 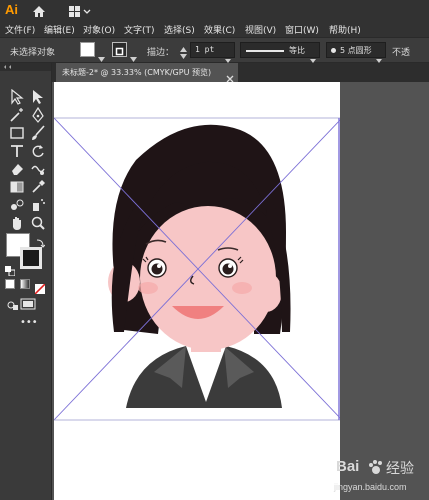 I want to click on right-eye-highlight, so click(x=230, y=266).